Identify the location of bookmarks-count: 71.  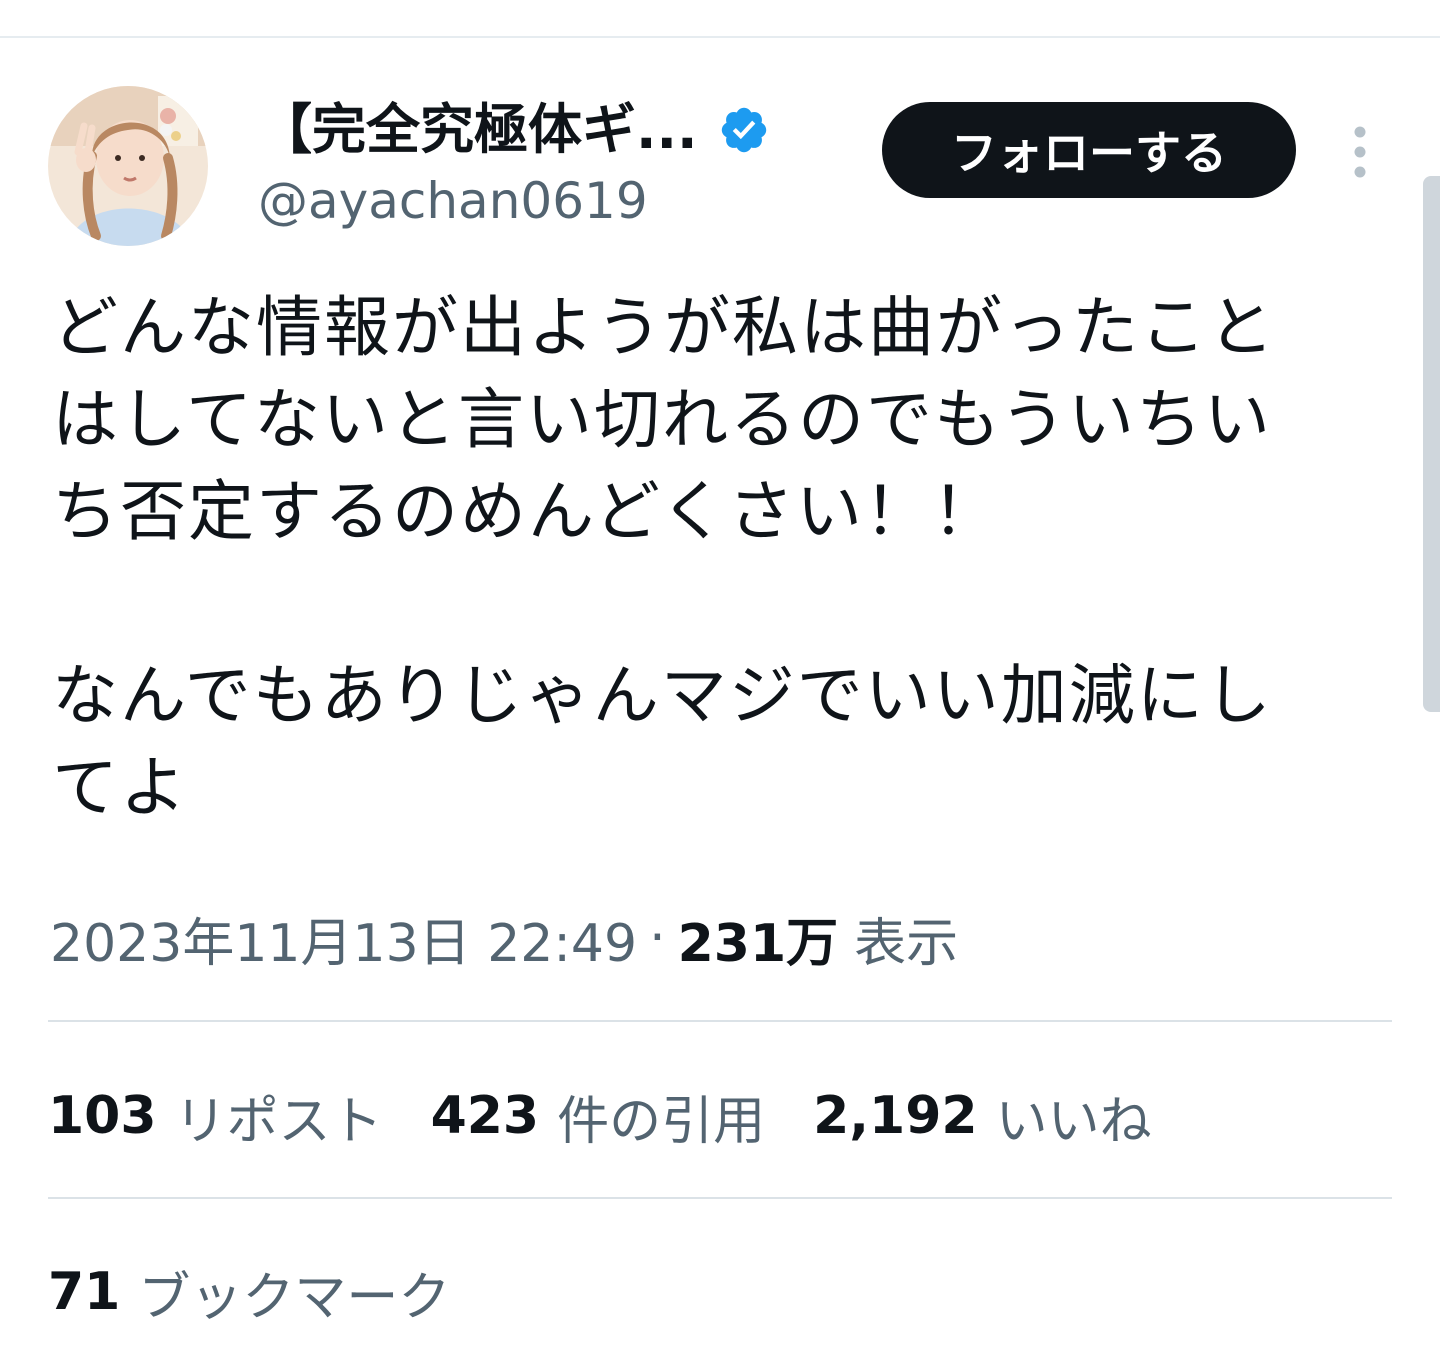
(84, 1292).